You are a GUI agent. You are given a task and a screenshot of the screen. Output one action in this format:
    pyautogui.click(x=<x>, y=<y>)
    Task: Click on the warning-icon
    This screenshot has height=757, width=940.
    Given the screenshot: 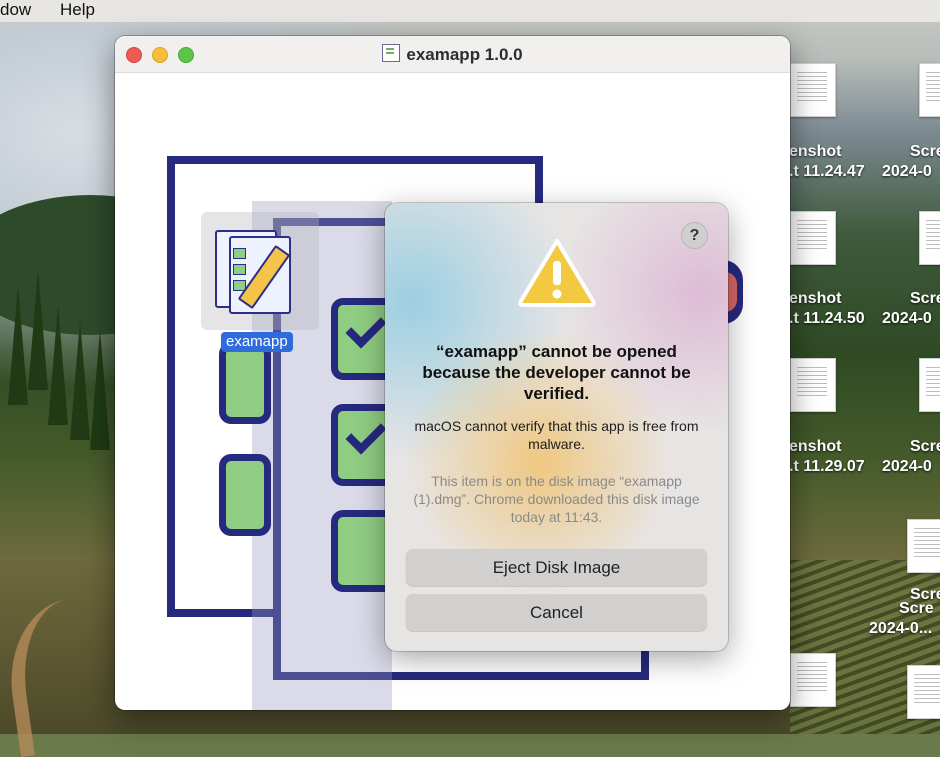 What is the action you would take?
    pyautogui.click(x=557, y=273)
    